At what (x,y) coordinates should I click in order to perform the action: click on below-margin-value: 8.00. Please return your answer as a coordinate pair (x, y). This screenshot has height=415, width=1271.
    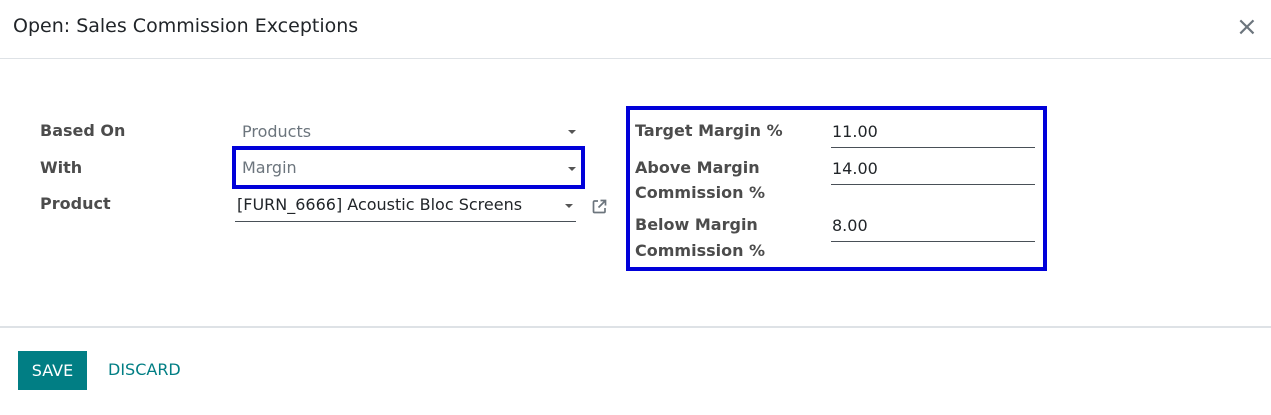
    Looking at the image, I should click on (850, 225).